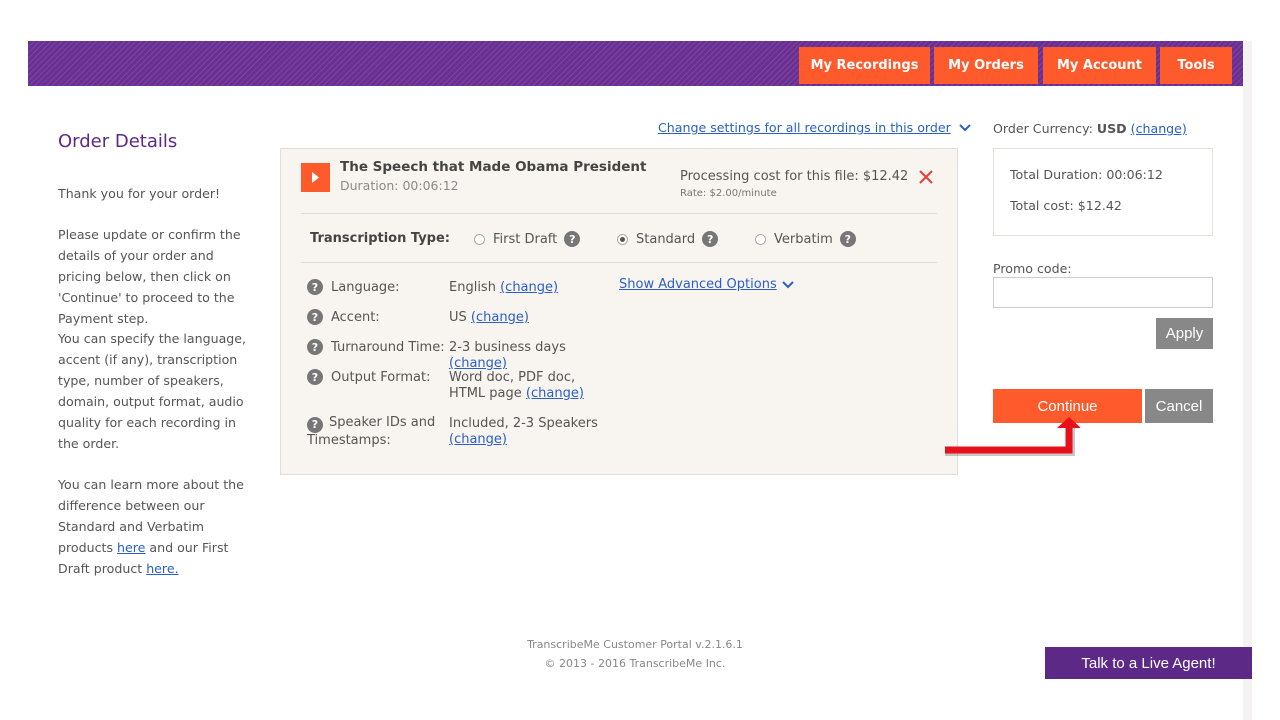 The width and height of the screenshot is (1280, 720). Describe the element at coordinates (1103, 292) in the screenshot. I see `promo-code-input` at that location.